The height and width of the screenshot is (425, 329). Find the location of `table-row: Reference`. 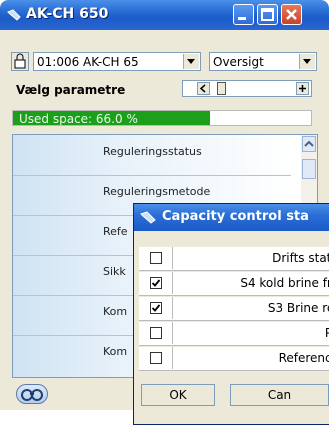

table-row: Reference is located at coordinates (234, 359).